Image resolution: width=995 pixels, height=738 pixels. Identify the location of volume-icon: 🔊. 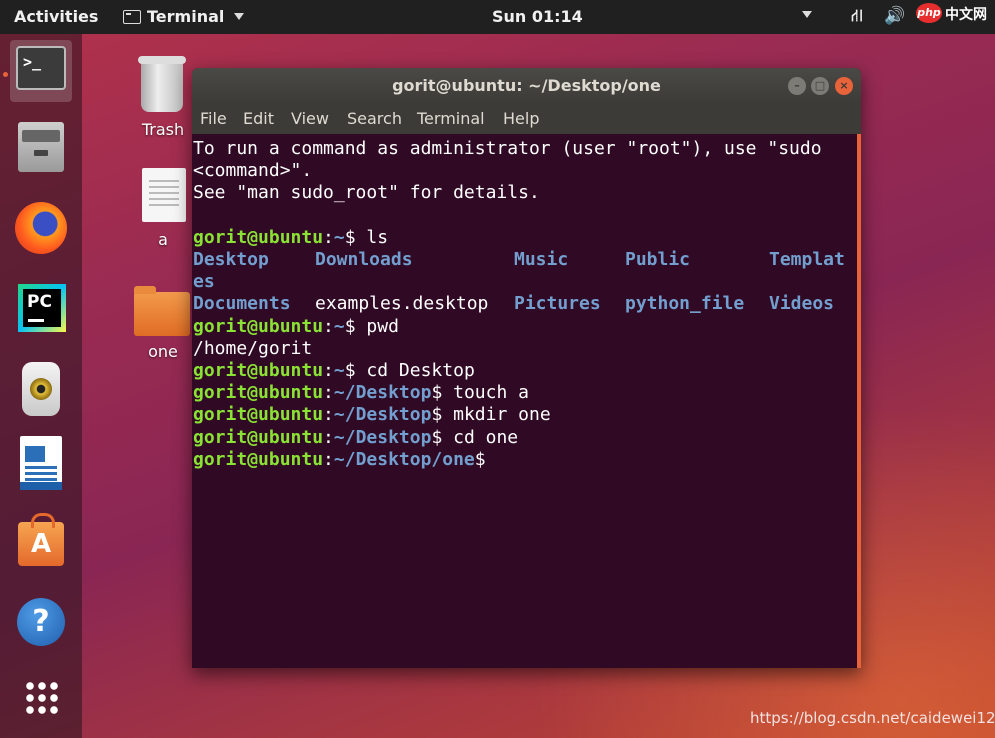
(894, 16).